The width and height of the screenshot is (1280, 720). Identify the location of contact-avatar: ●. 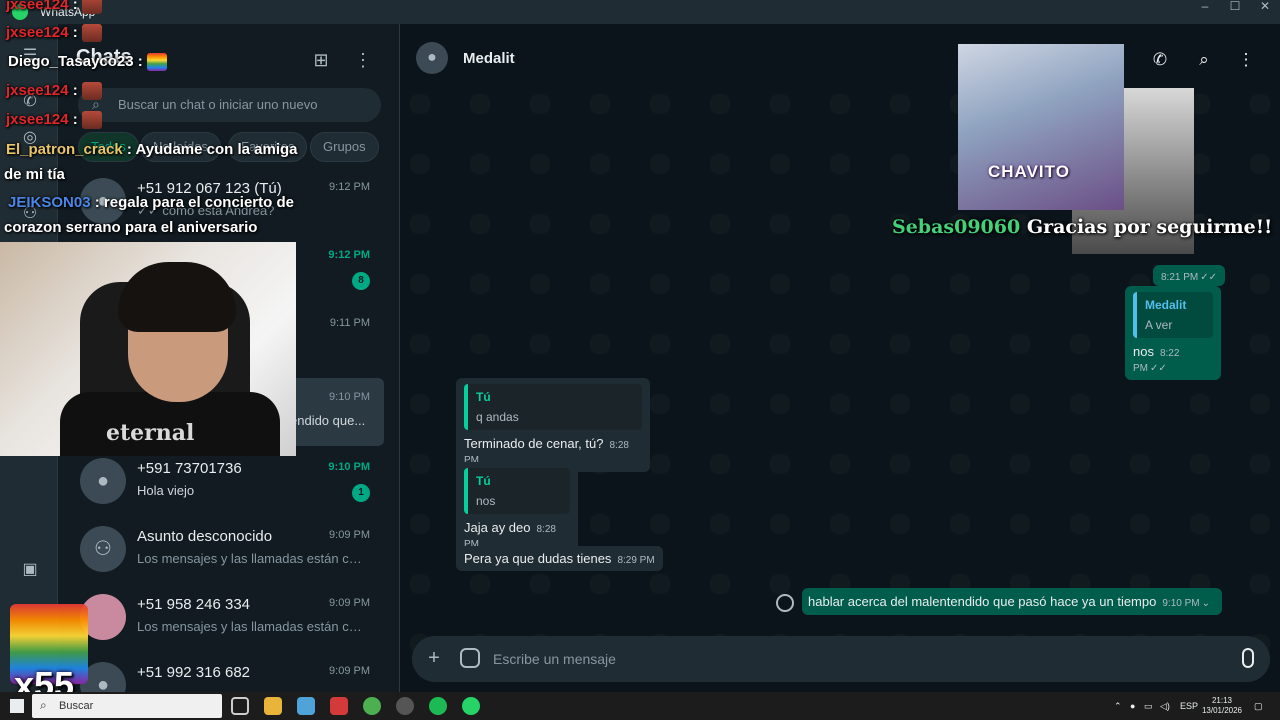
(432, 58).